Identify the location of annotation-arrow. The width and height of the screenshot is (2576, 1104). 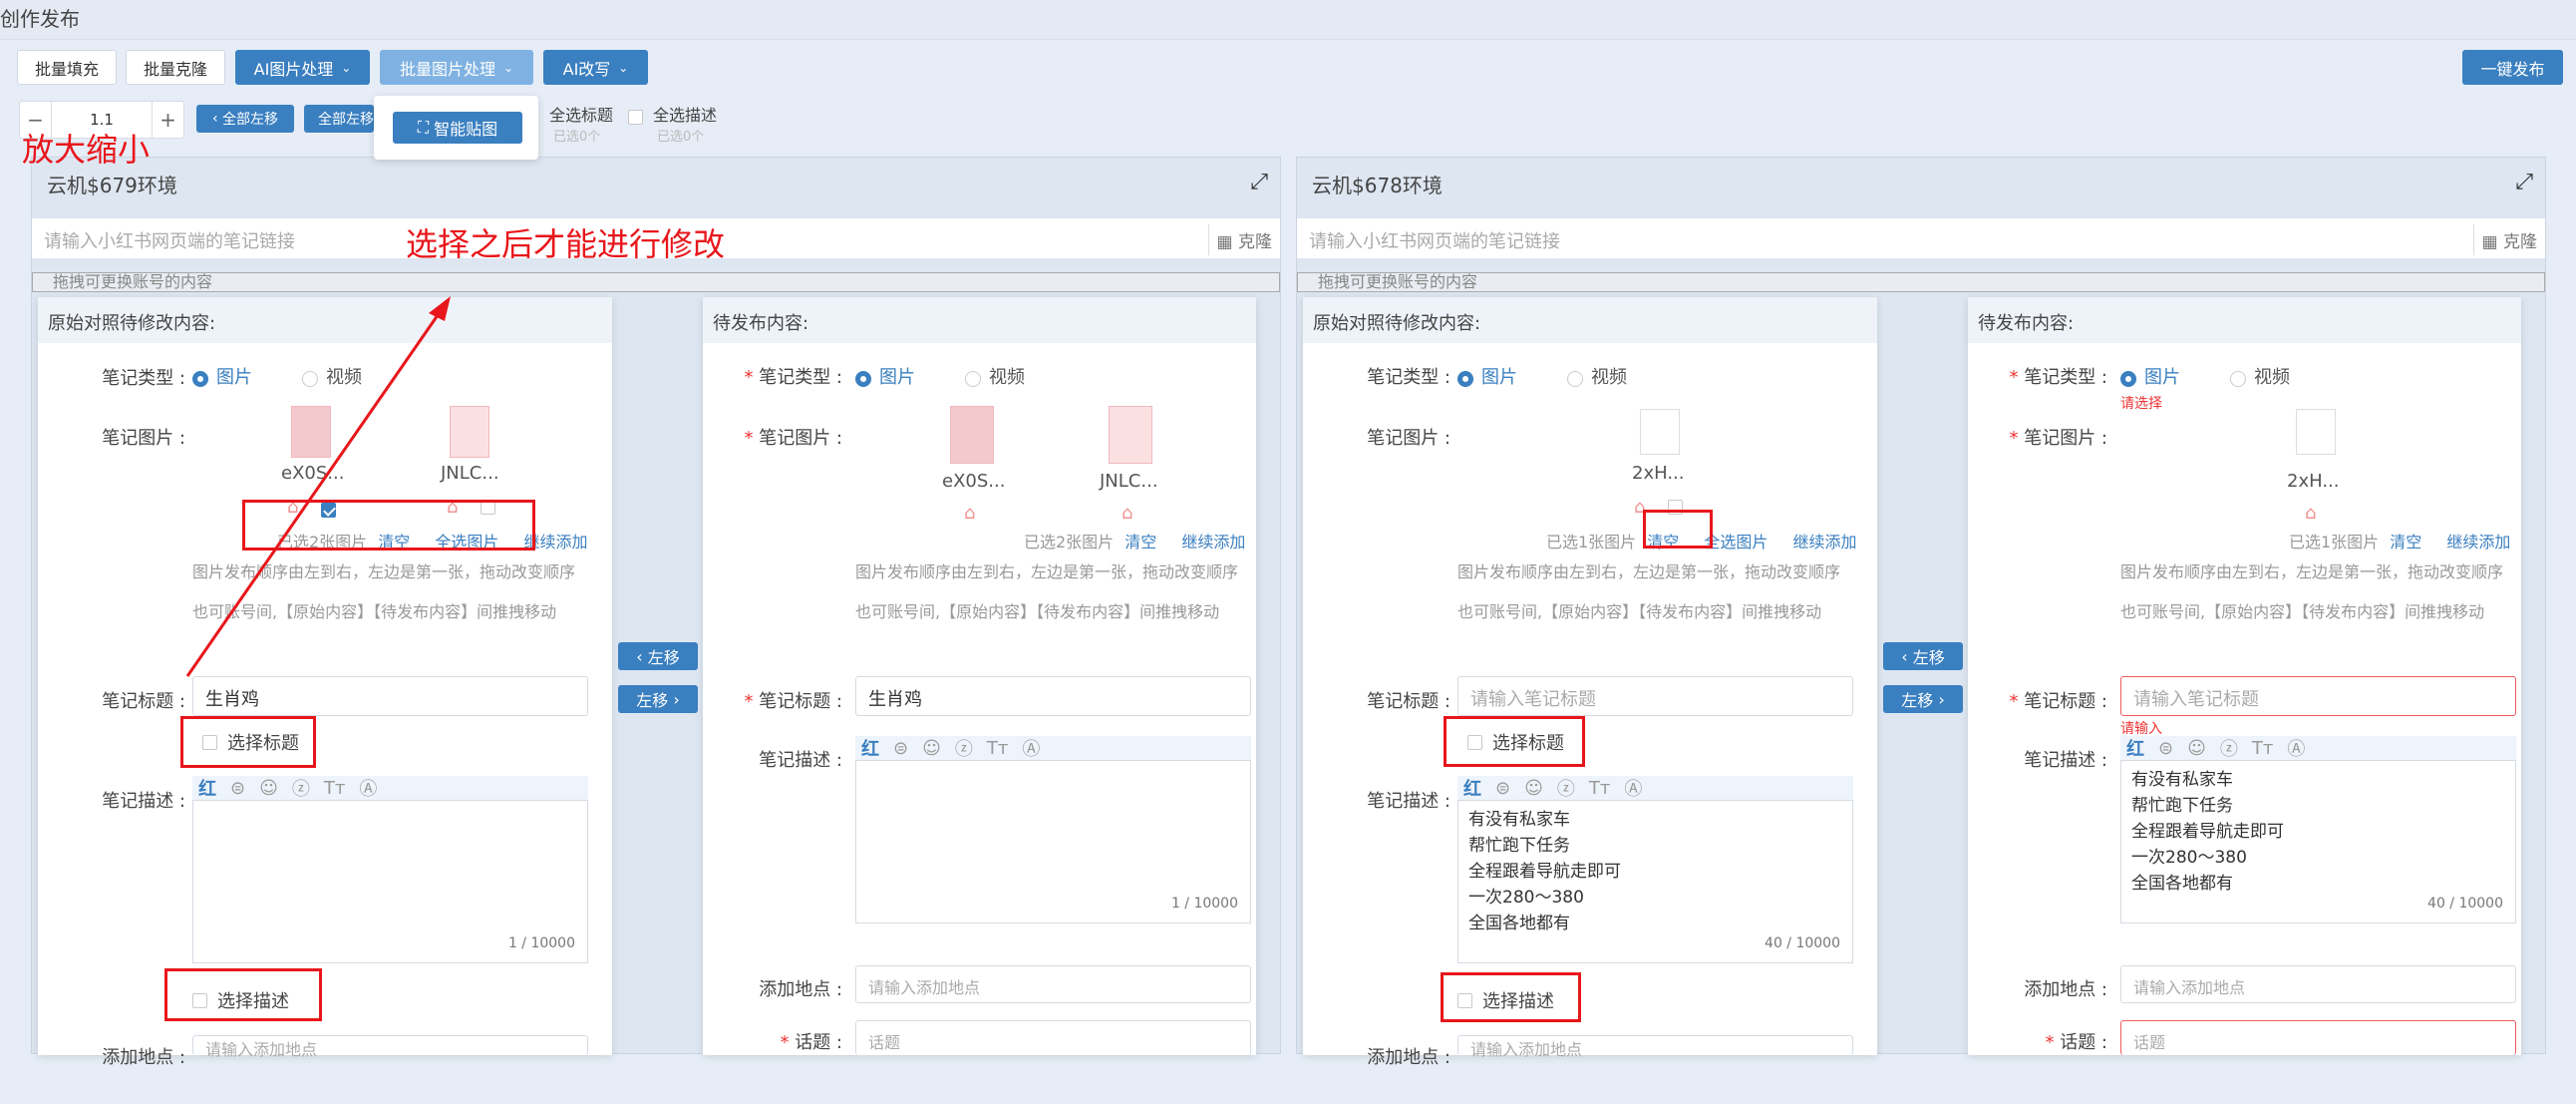
(318, 486).